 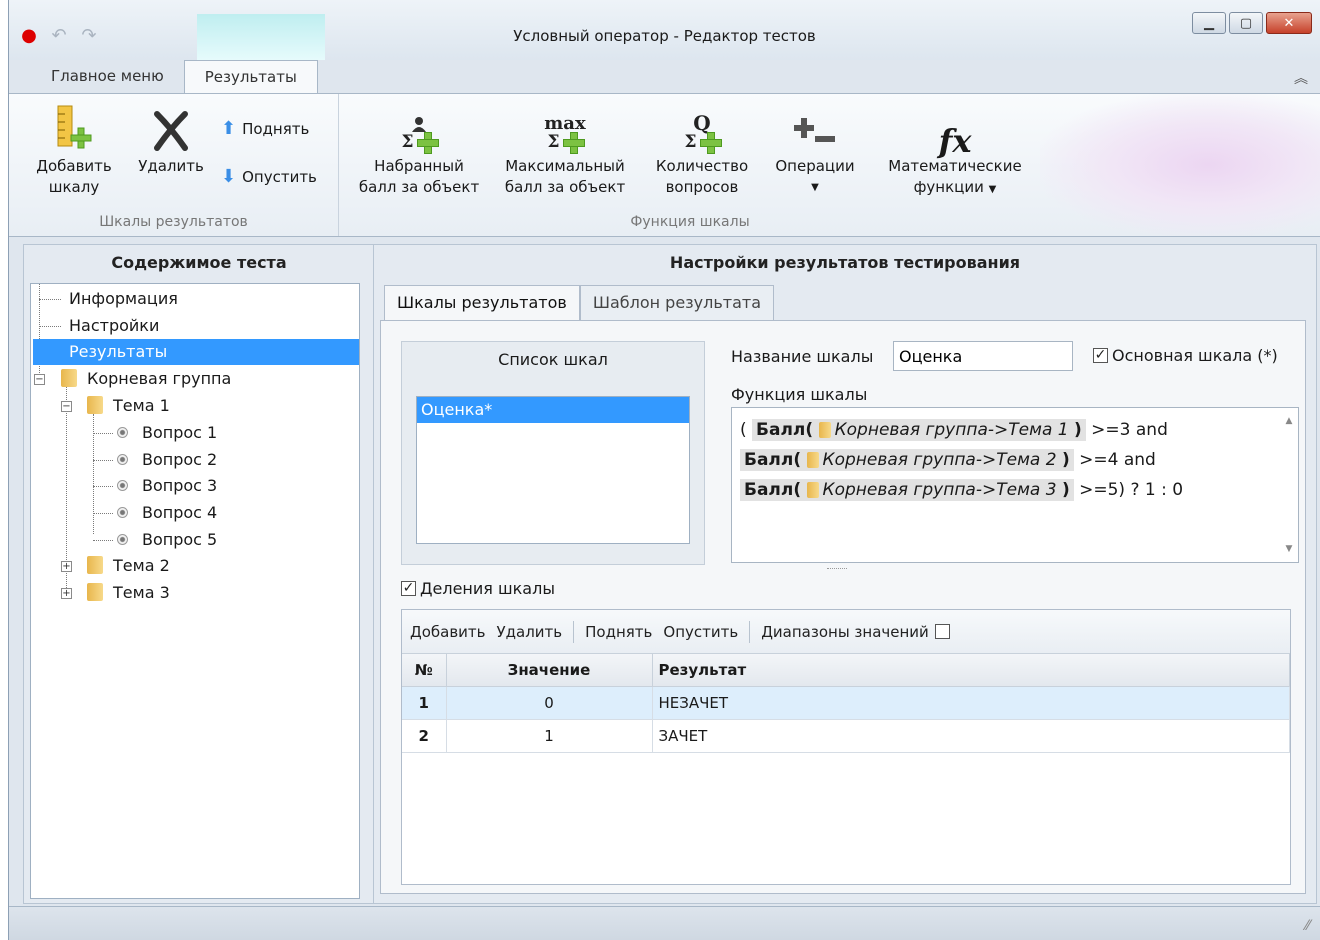 I want to click on q3-label: Вопрос 3, so click(x=180, y=485).